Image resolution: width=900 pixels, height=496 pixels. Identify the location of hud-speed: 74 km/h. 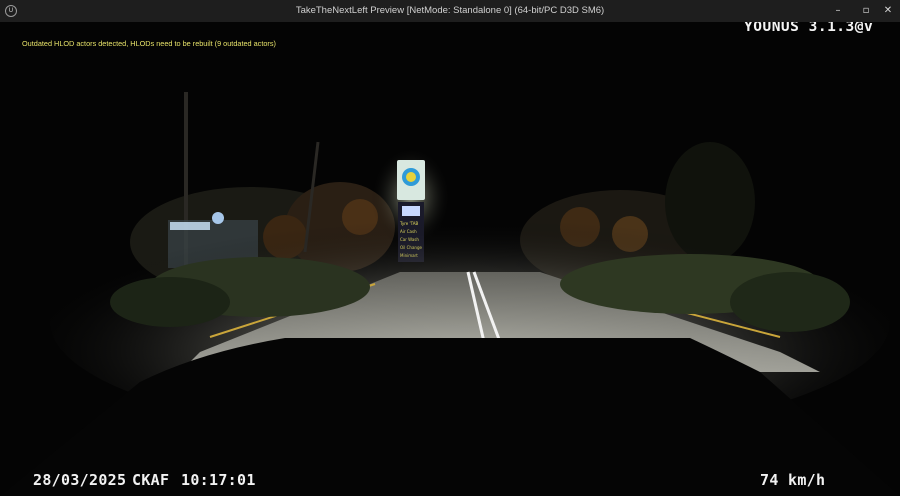
(793, 480).